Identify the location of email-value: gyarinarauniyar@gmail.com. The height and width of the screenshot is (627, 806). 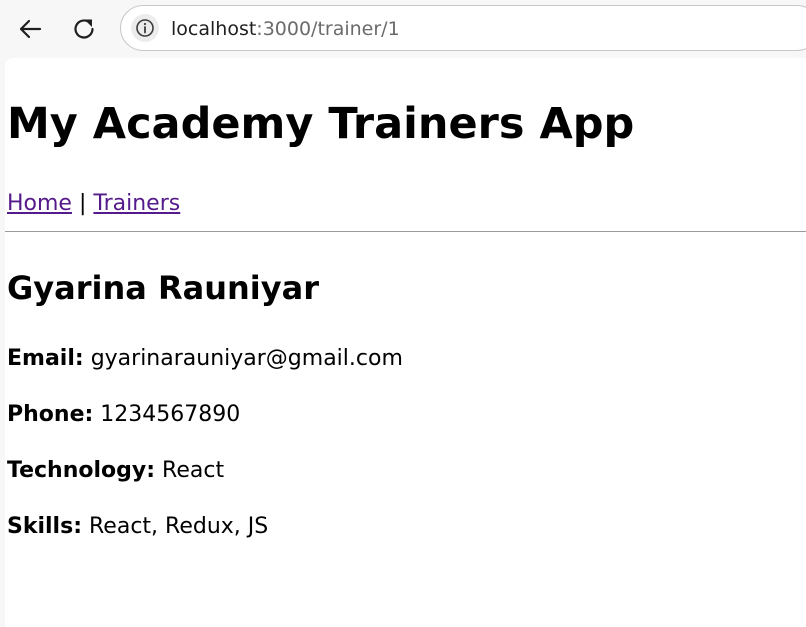
(246, 358).